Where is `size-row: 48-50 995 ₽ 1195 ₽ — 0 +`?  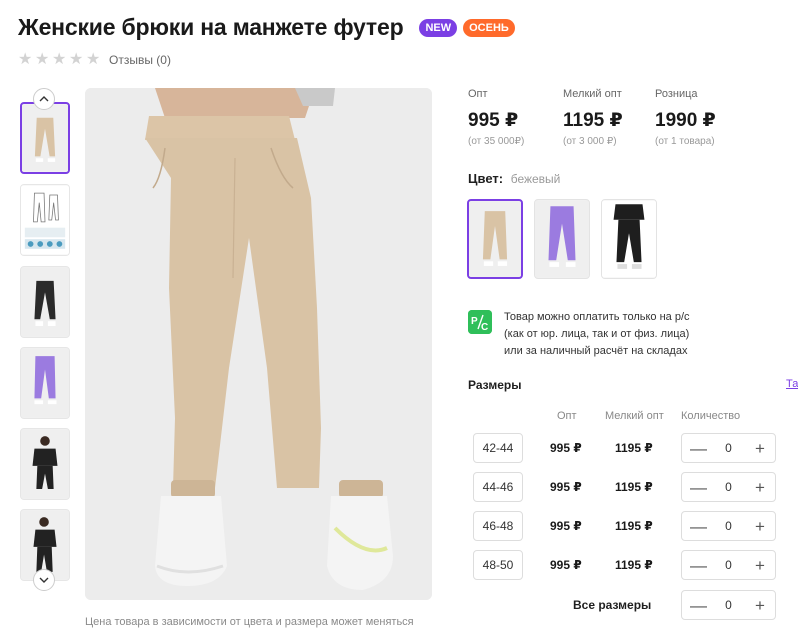
size-row: 48-50 995 ₽ 1195 ₽ — 0 + is located at coordinates (633, 566).